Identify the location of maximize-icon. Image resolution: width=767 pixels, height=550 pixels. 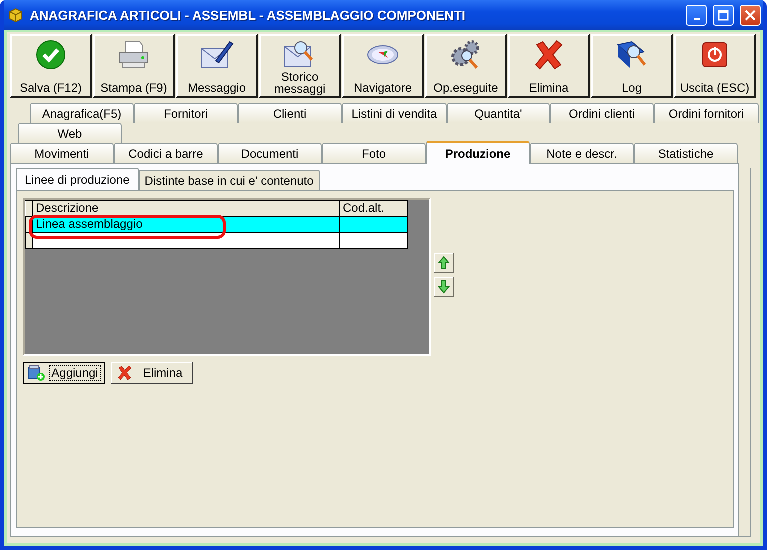
(723, 15).